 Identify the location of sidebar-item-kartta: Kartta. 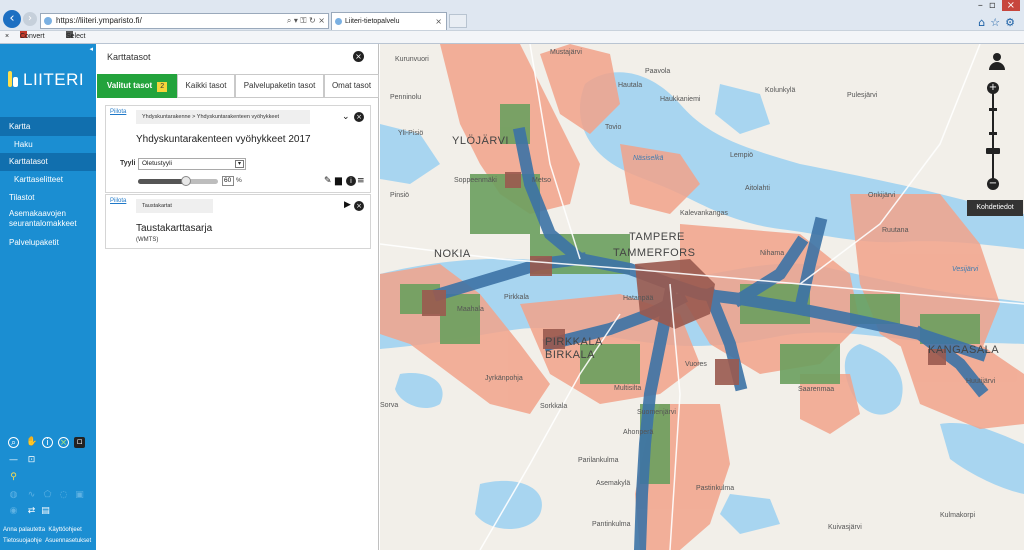
(48, 126).